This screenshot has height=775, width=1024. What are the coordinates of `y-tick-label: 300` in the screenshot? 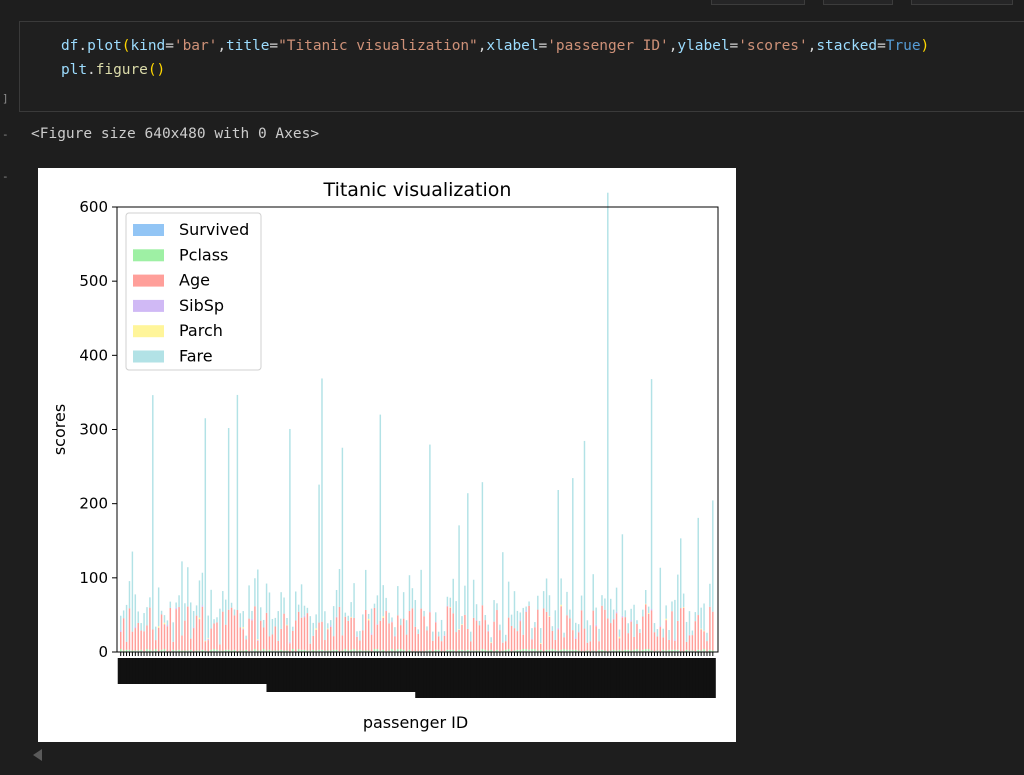 It's located at (93, 430).